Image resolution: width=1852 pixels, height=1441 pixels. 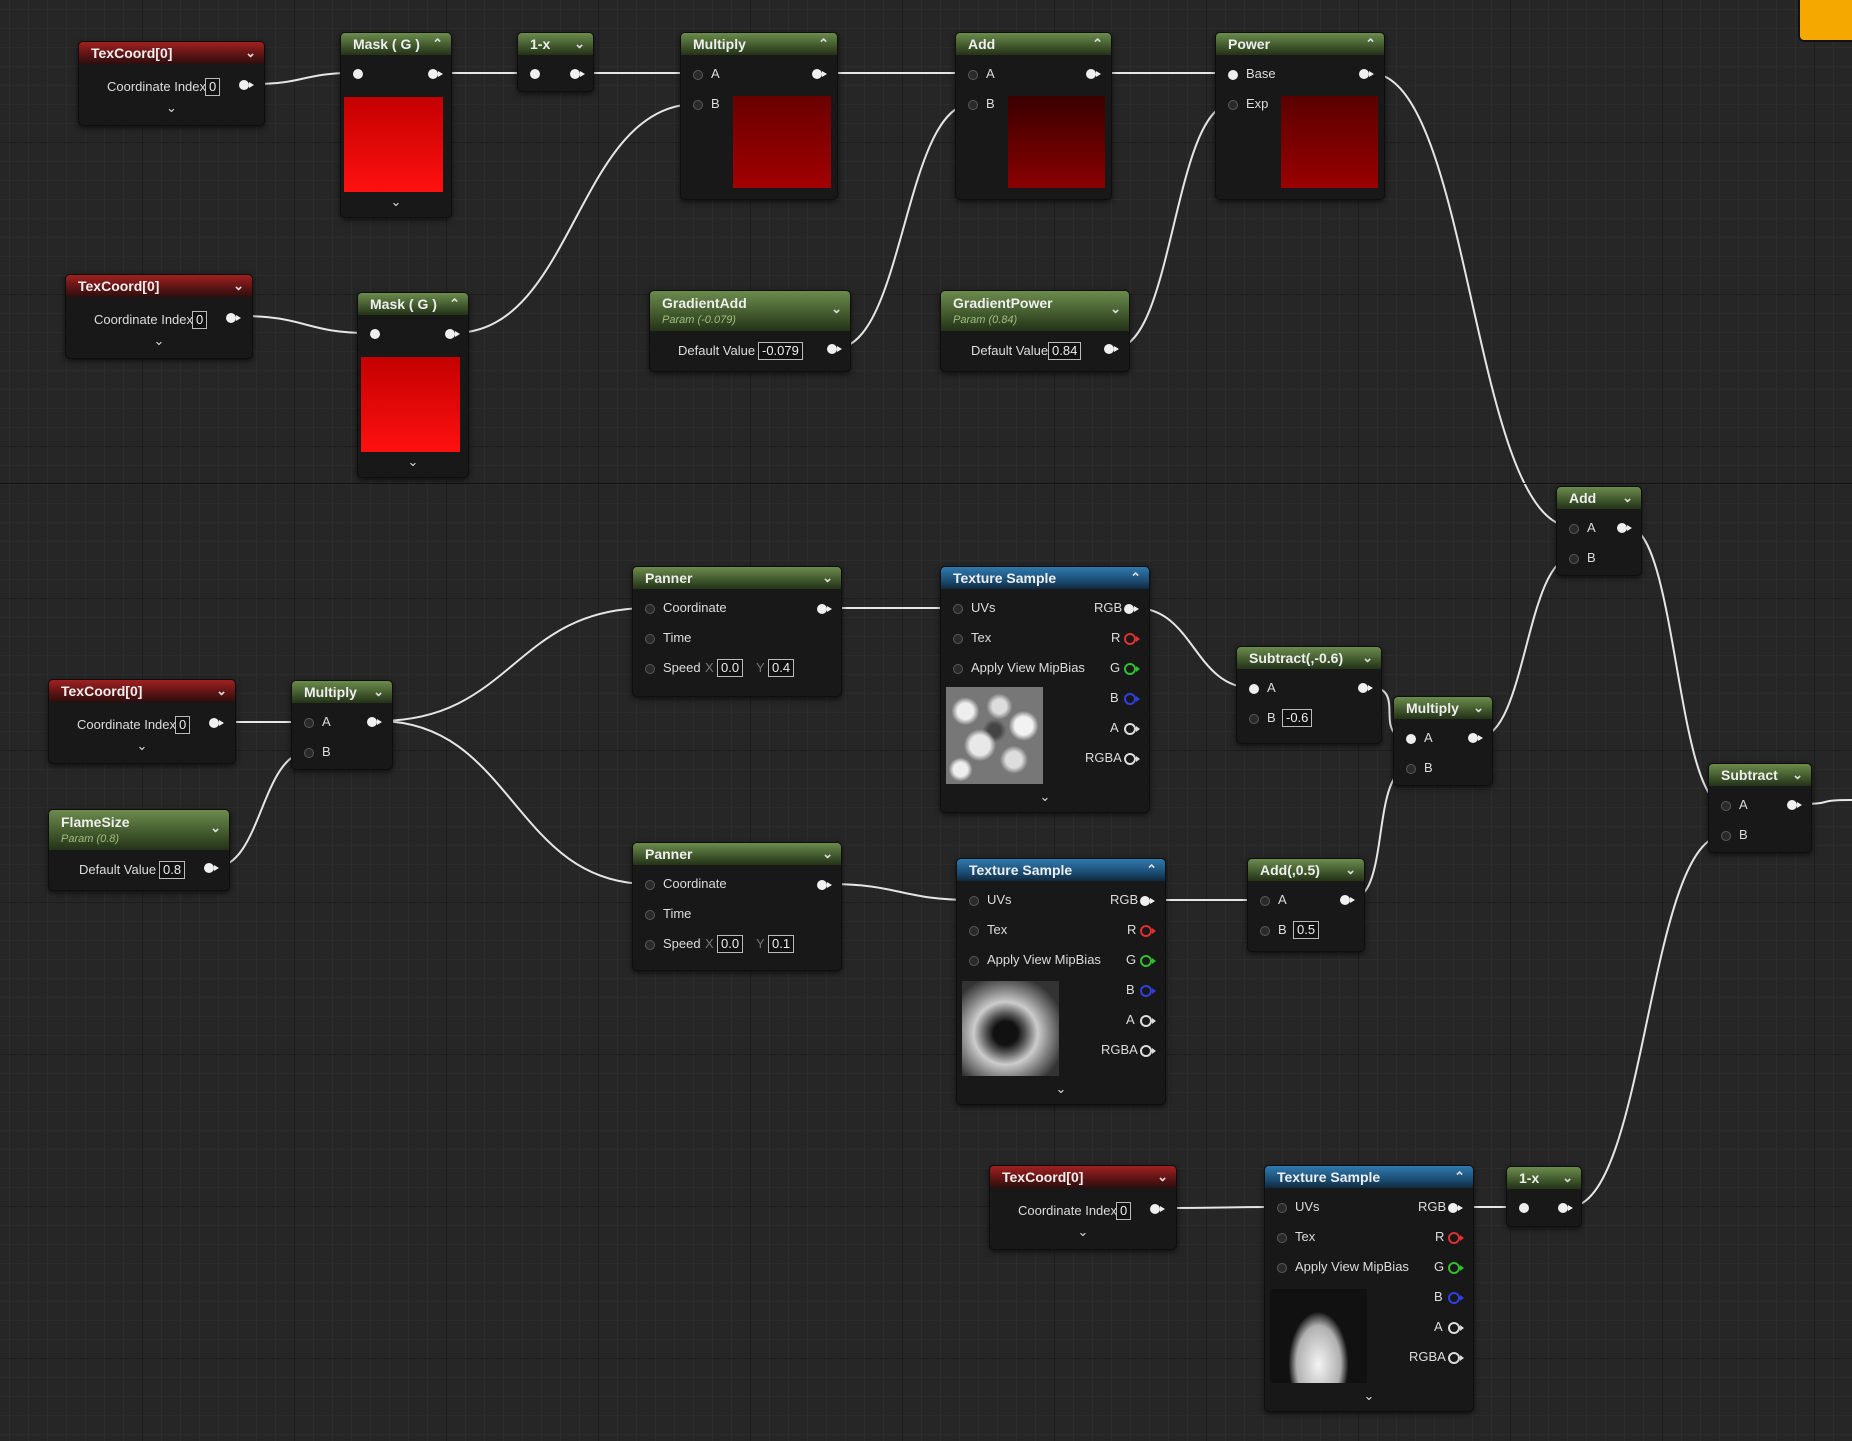 What do you see at coordinates (1033, 116) in the screenshot?
I see `add-node: Add ⌃ A B` at bounding box center [1033, 116].